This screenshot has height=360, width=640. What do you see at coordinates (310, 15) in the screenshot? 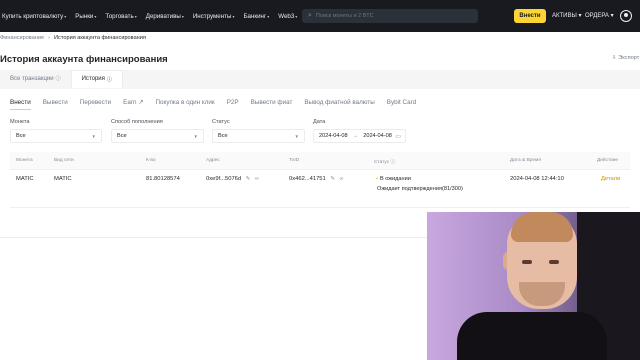
I see `search-icon: ⌕` at bounding box center [310, 15].